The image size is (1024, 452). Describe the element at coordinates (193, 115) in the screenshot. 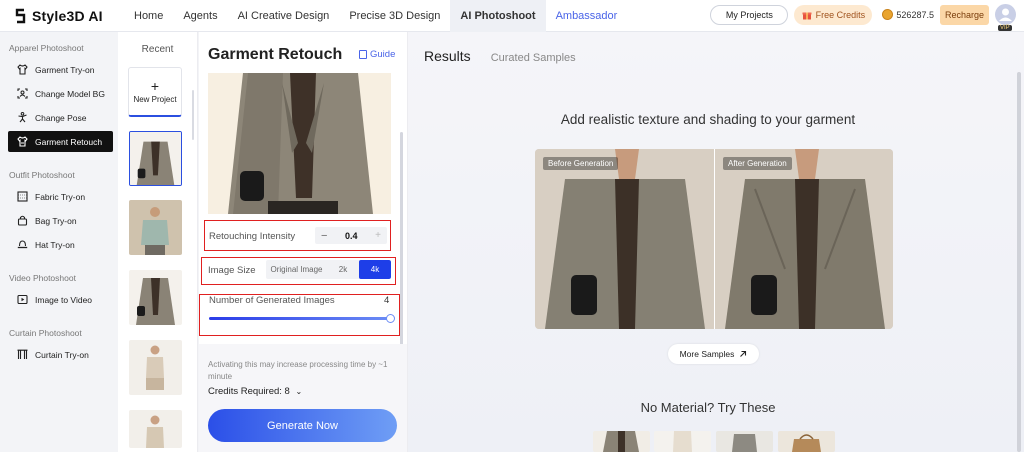

I see `recent-scrollbar` at that location.